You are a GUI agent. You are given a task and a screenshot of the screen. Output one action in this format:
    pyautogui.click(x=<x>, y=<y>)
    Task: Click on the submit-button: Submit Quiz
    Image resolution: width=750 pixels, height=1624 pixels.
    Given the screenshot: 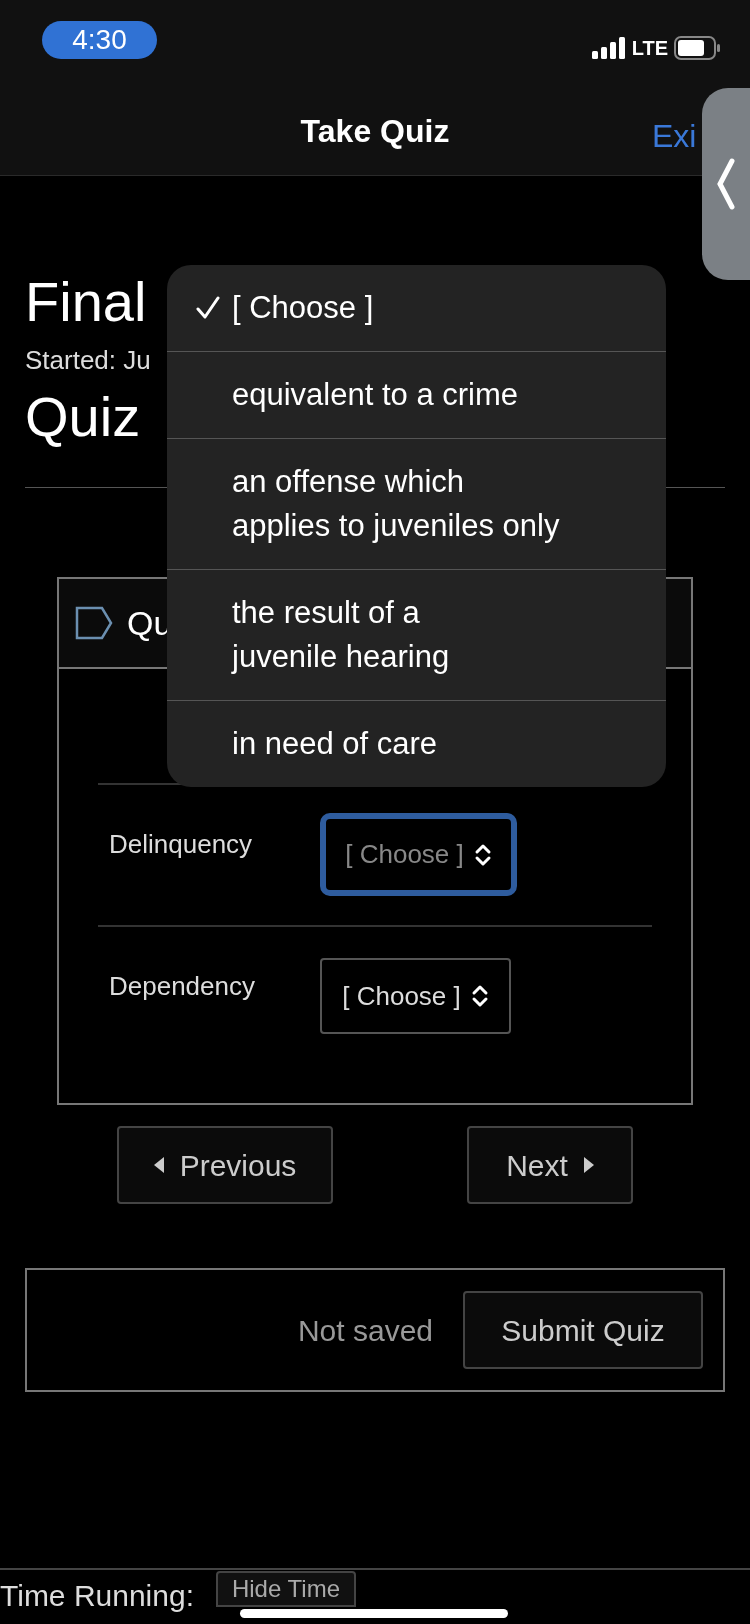 What is the action you would take?
    pyautogui.click(x=583, y=1330)
    